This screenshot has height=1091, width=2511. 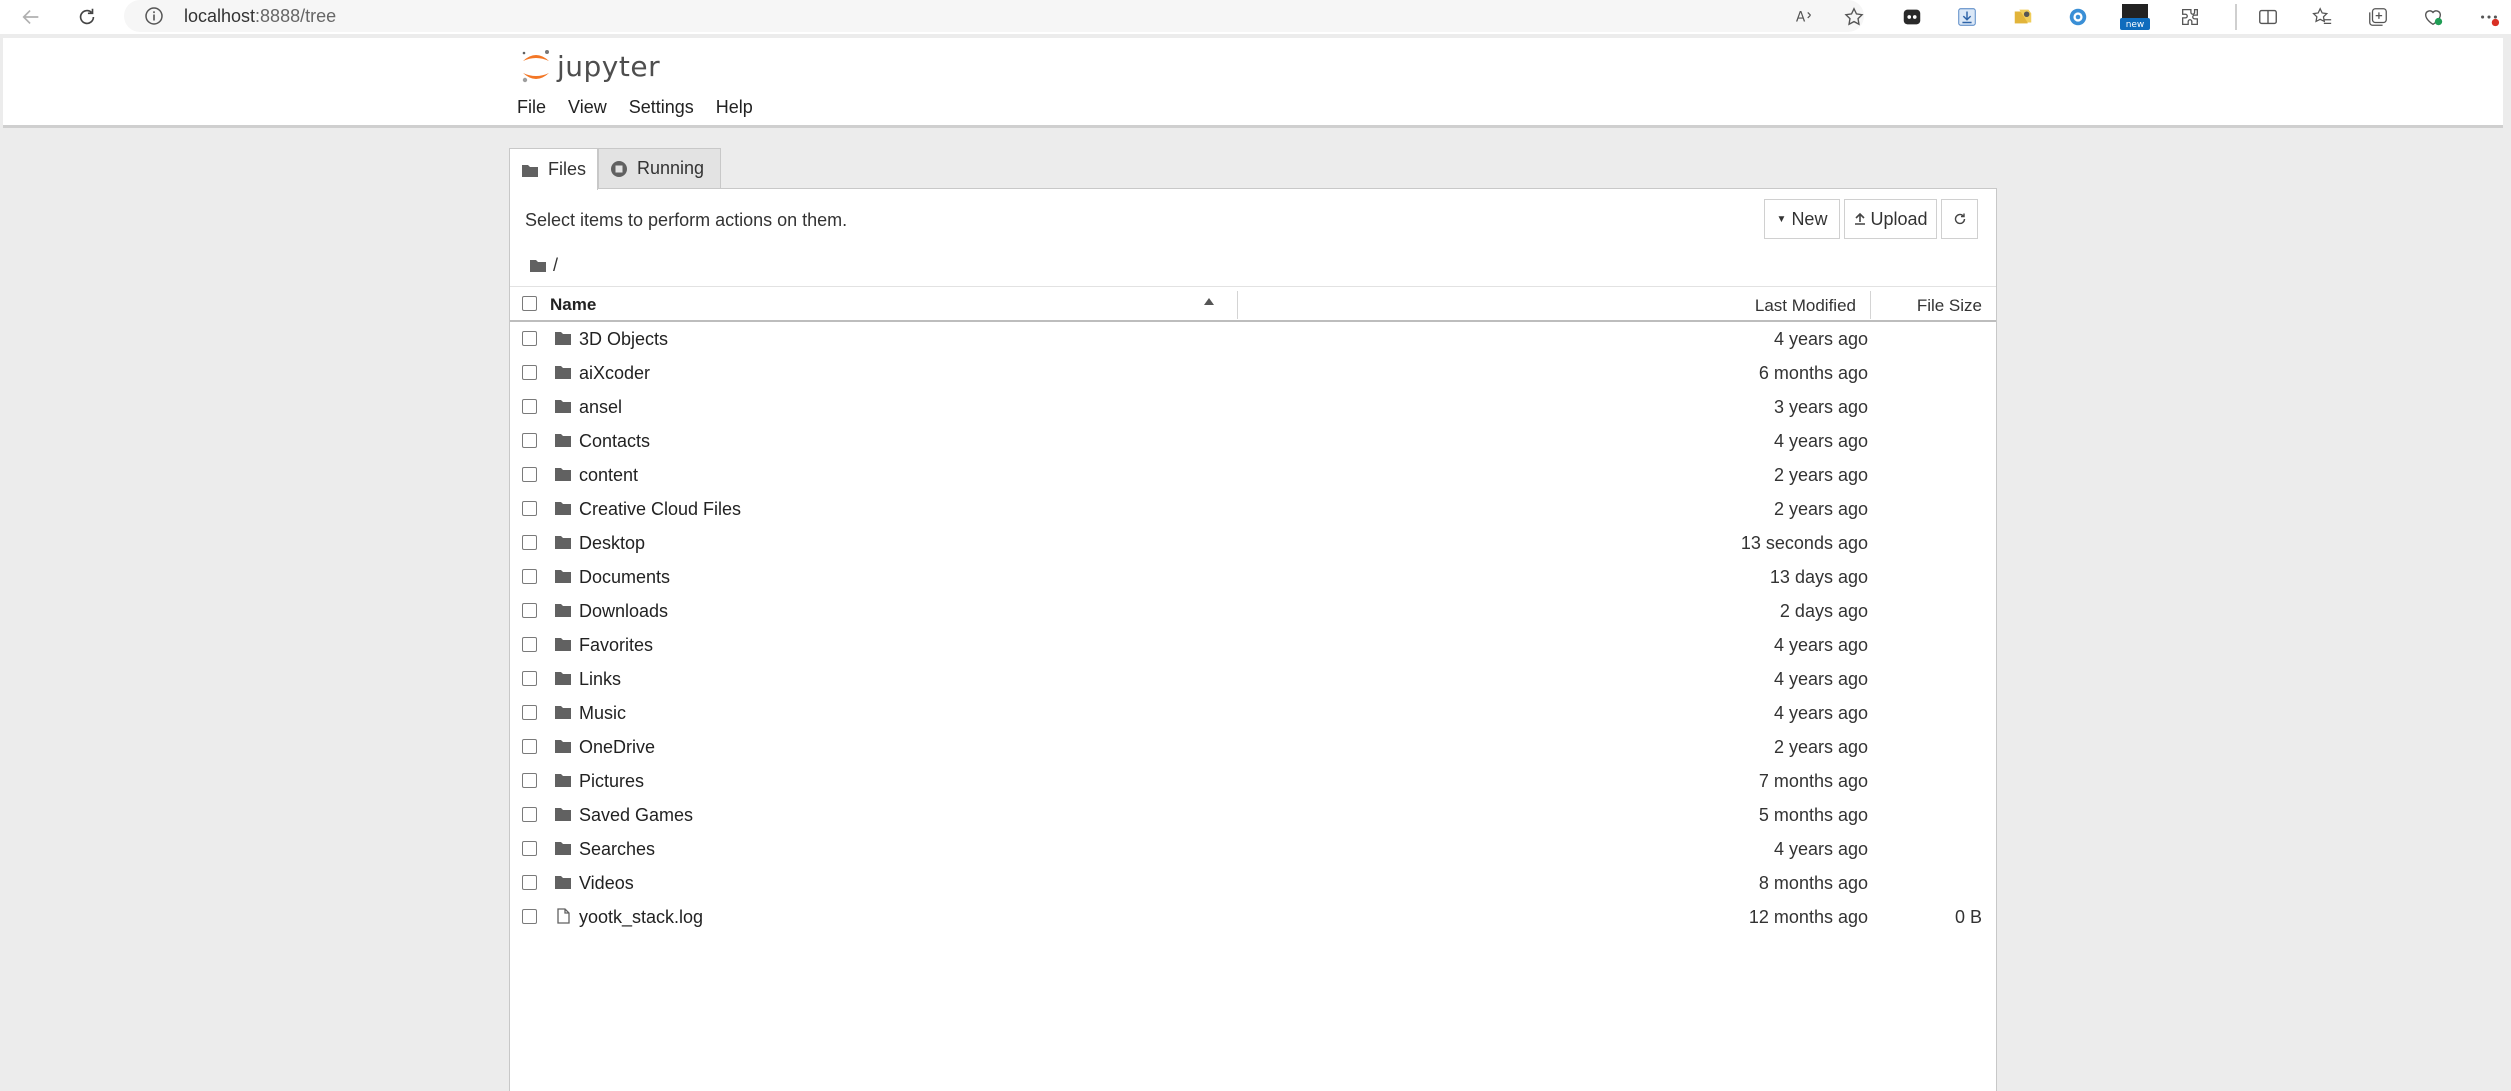 I want to click on file-row: content 2 years ago, so click(x=1253, y=475).